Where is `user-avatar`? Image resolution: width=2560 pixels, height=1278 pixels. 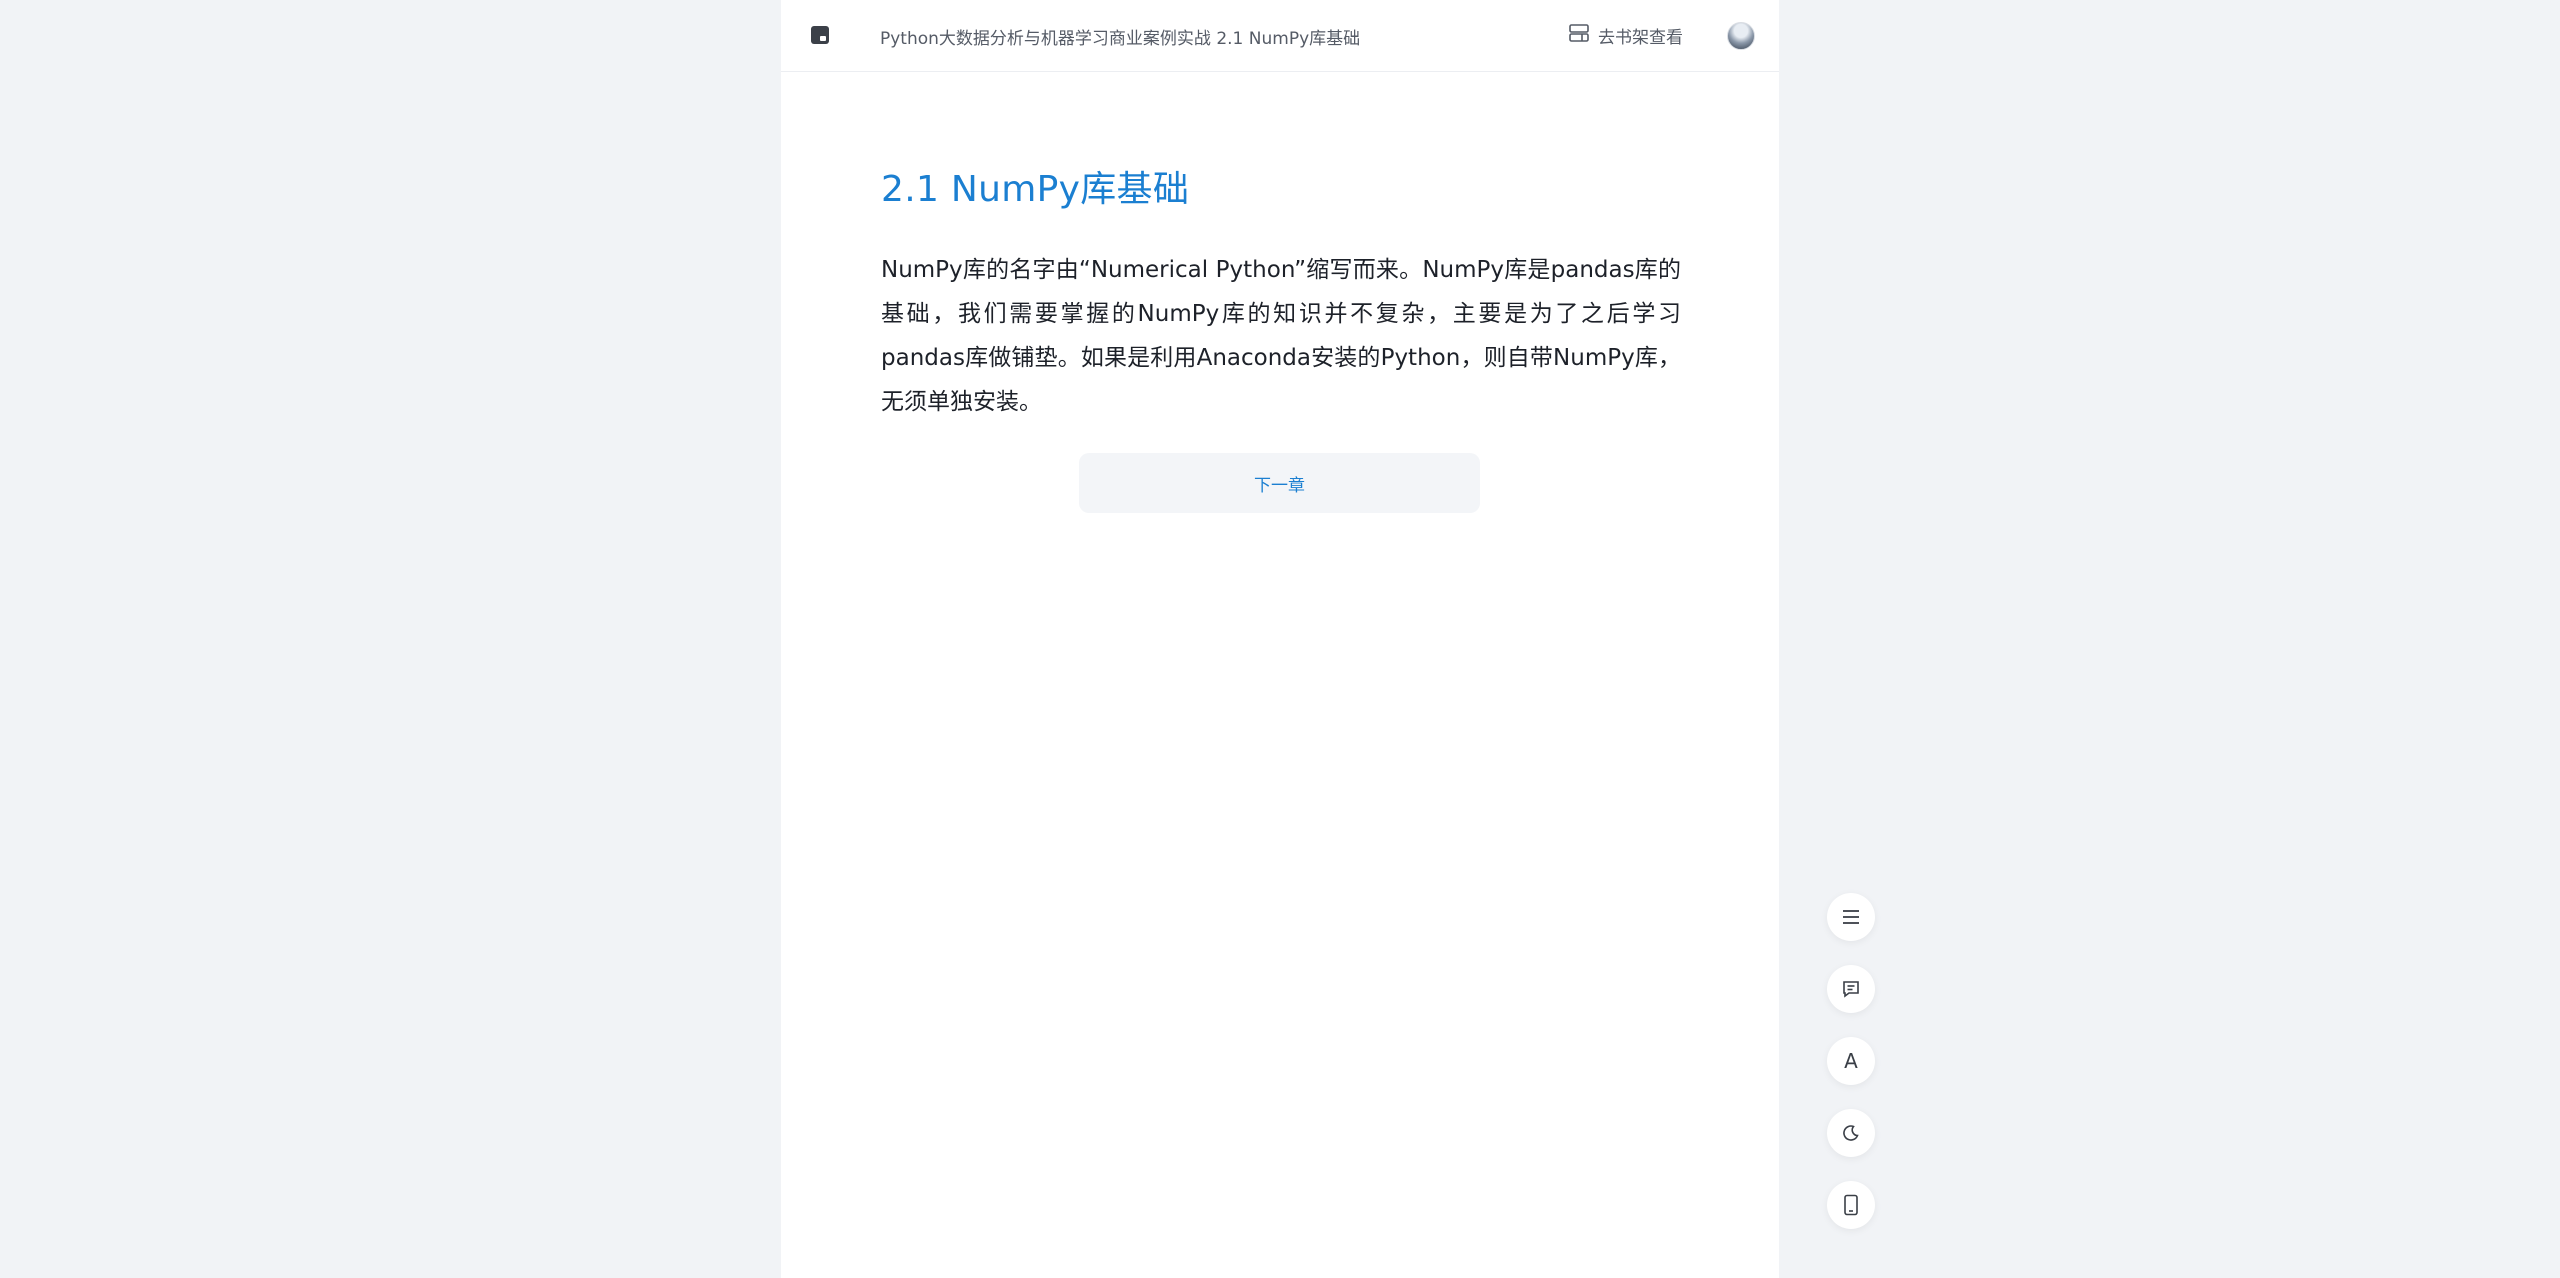 user-avatar is located at coordinates (1741, 36).